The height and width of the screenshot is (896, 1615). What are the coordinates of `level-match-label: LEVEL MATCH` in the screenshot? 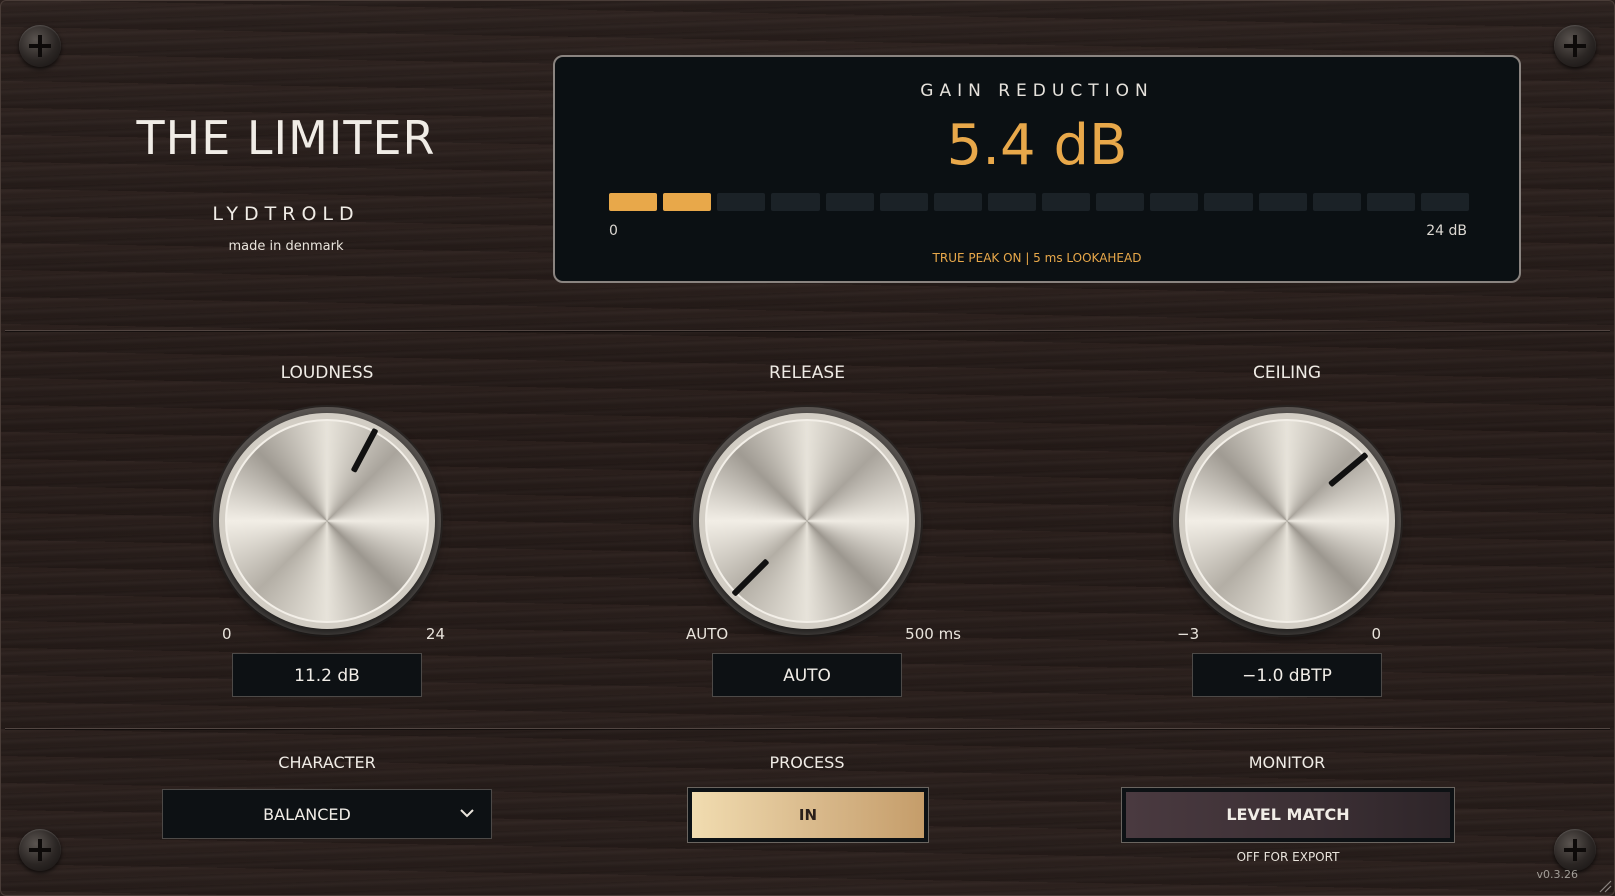 It's located at (1288, 815).